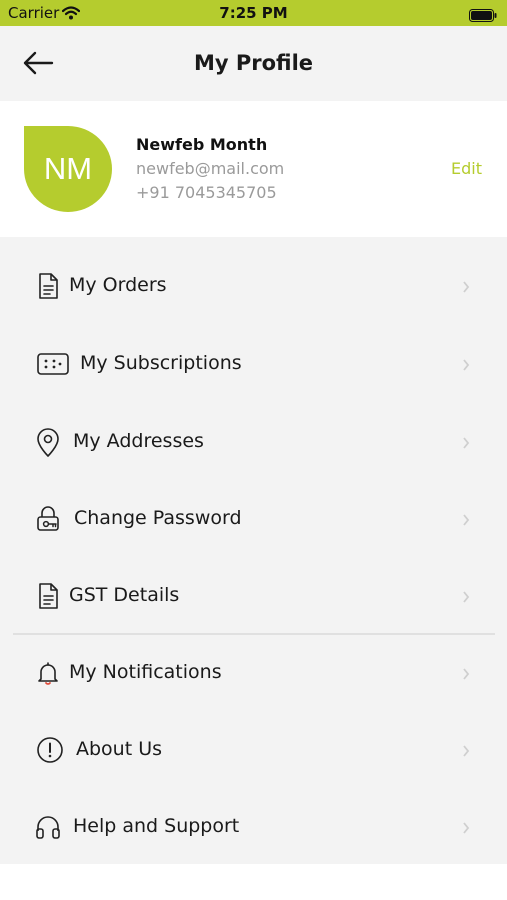 The height and width of the screenshot is (900, 507). Describe the element at coordinates (206, 192) in the screenshot. I see `profile-phone: +91 7045345705` at that location.